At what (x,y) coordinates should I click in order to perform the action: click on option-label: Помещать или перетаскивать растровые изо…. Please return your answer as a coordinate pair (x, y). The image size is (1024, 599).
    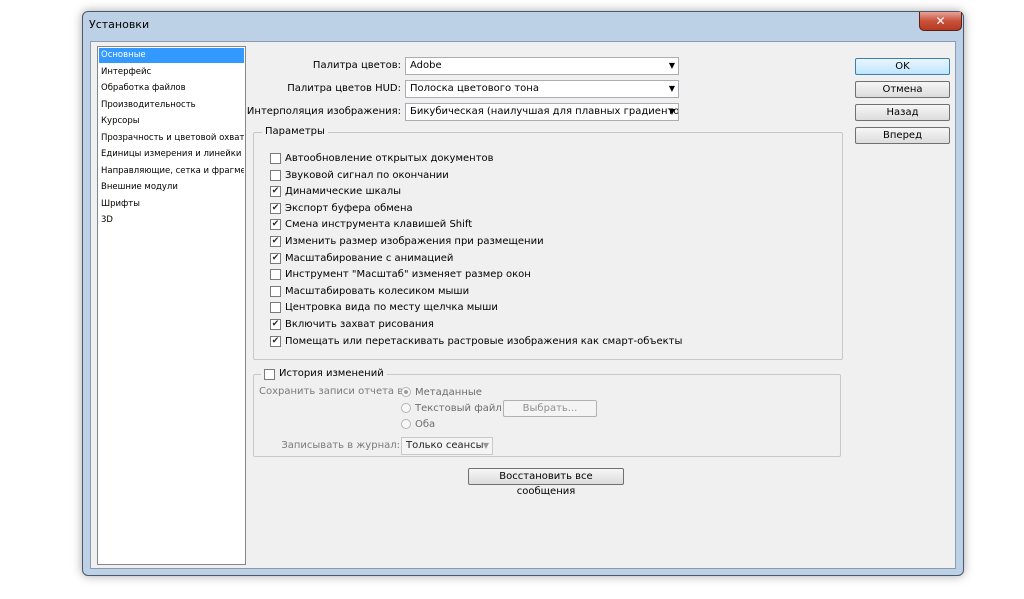
    Looking at the image, I should click on (484, 341).